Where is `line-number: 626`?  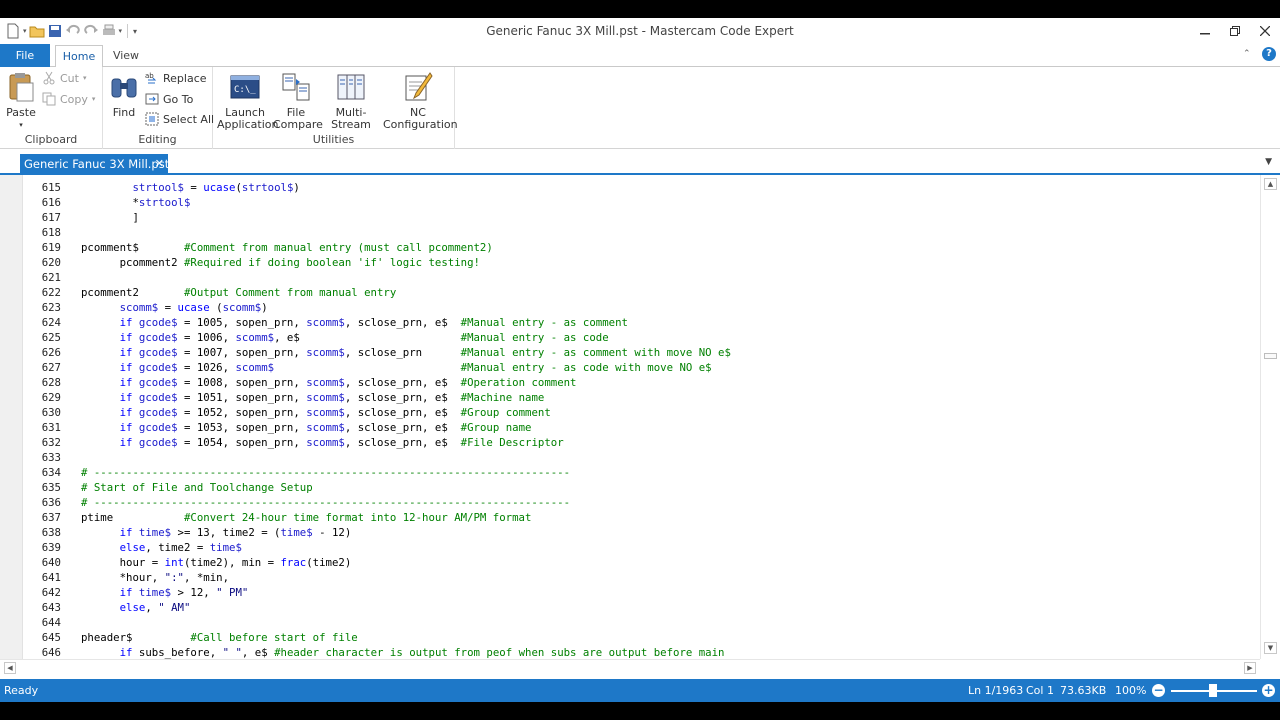
line-number: 626 is located at coordinates (51, 352).